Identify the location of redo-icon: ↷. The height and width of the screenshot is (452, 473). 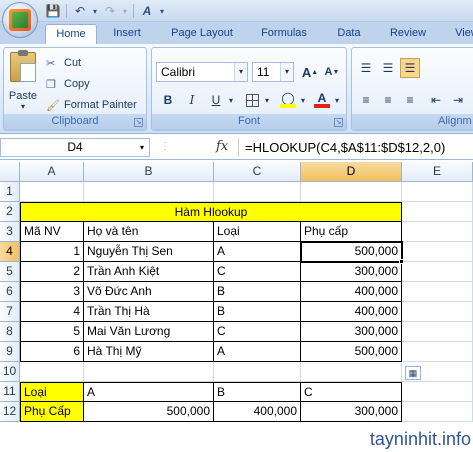
(110, 11).